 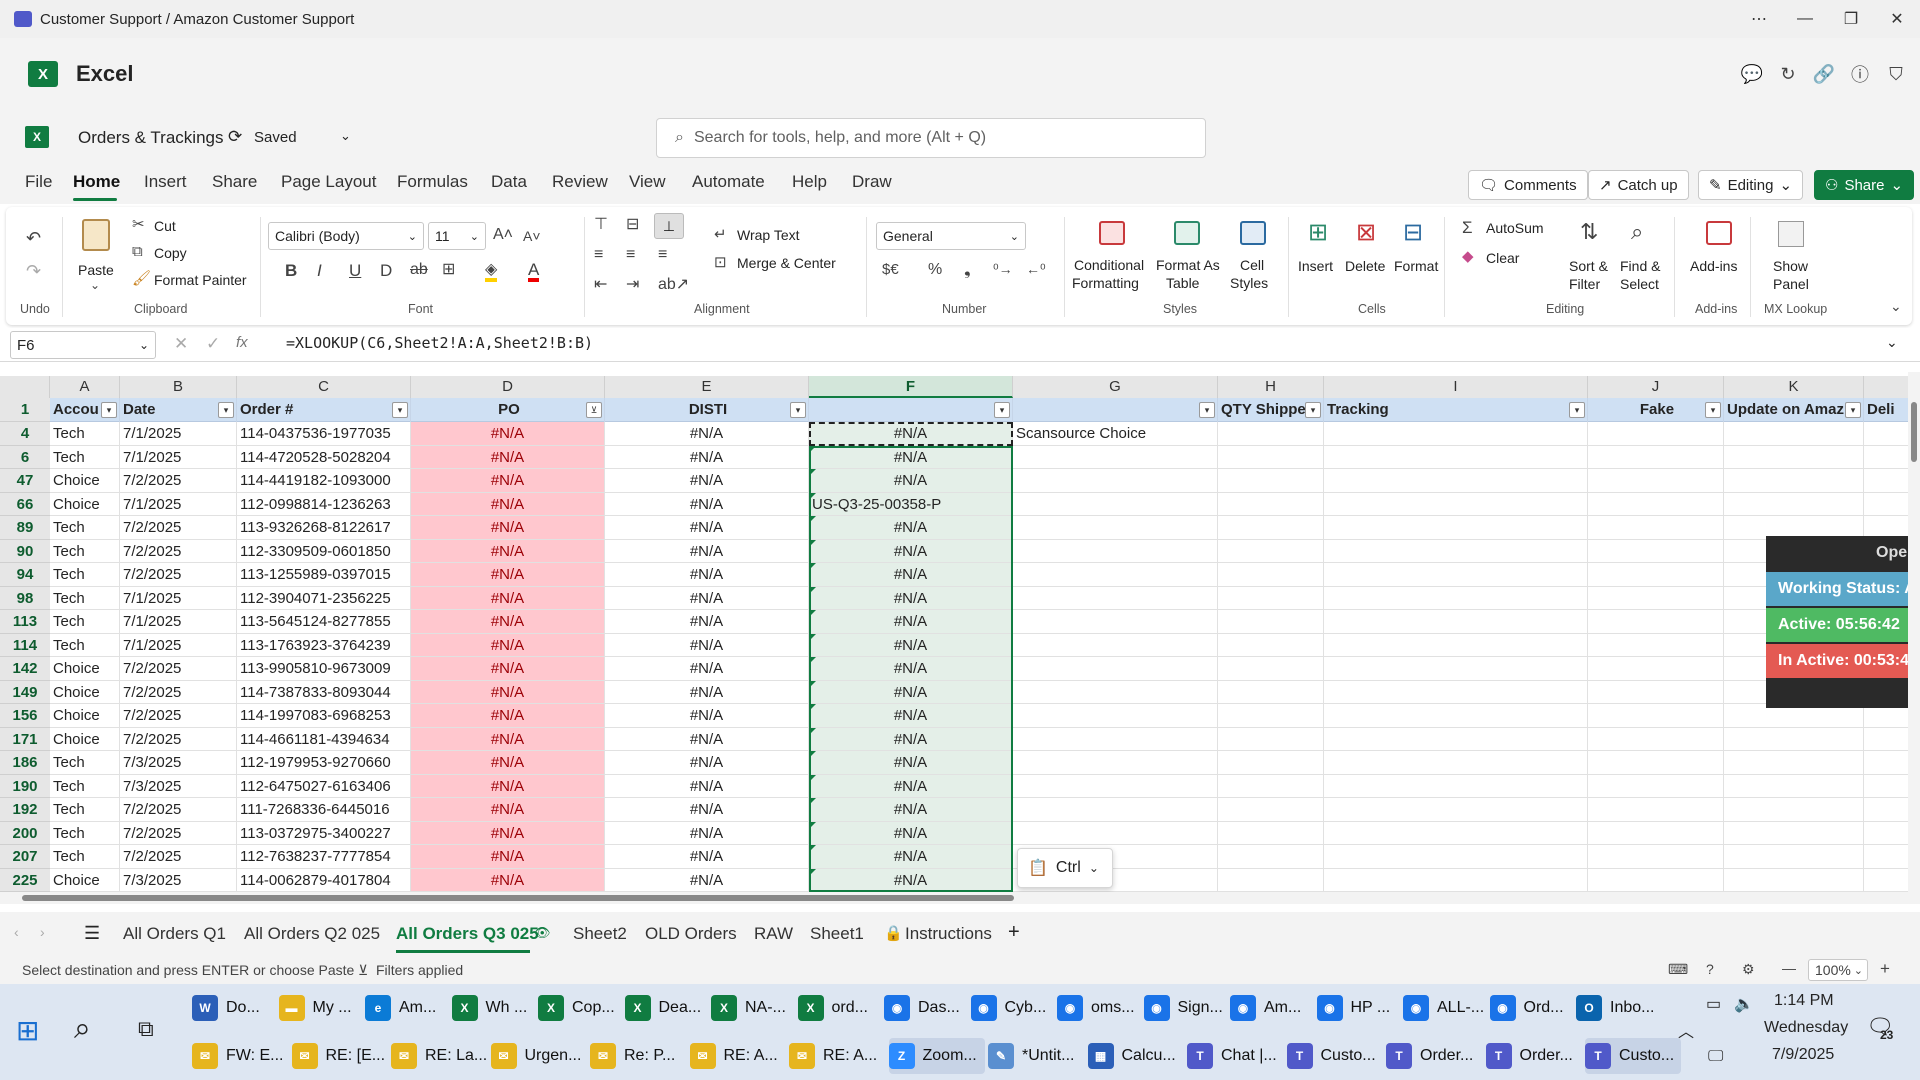 What do you see at coordinates (1794, 739) in the screenshot?
I see `cell-k` at bounding box center [1794, 739].